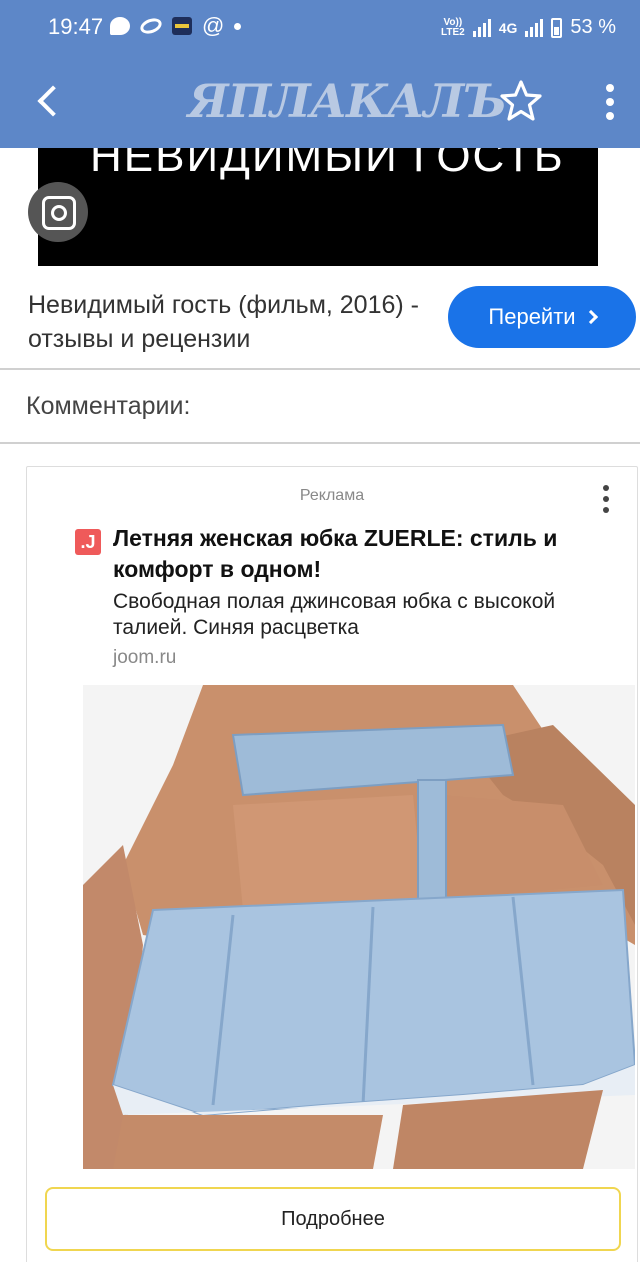 The image size is (640, 1262). I want to click on signal-icon, so click(481, 27).